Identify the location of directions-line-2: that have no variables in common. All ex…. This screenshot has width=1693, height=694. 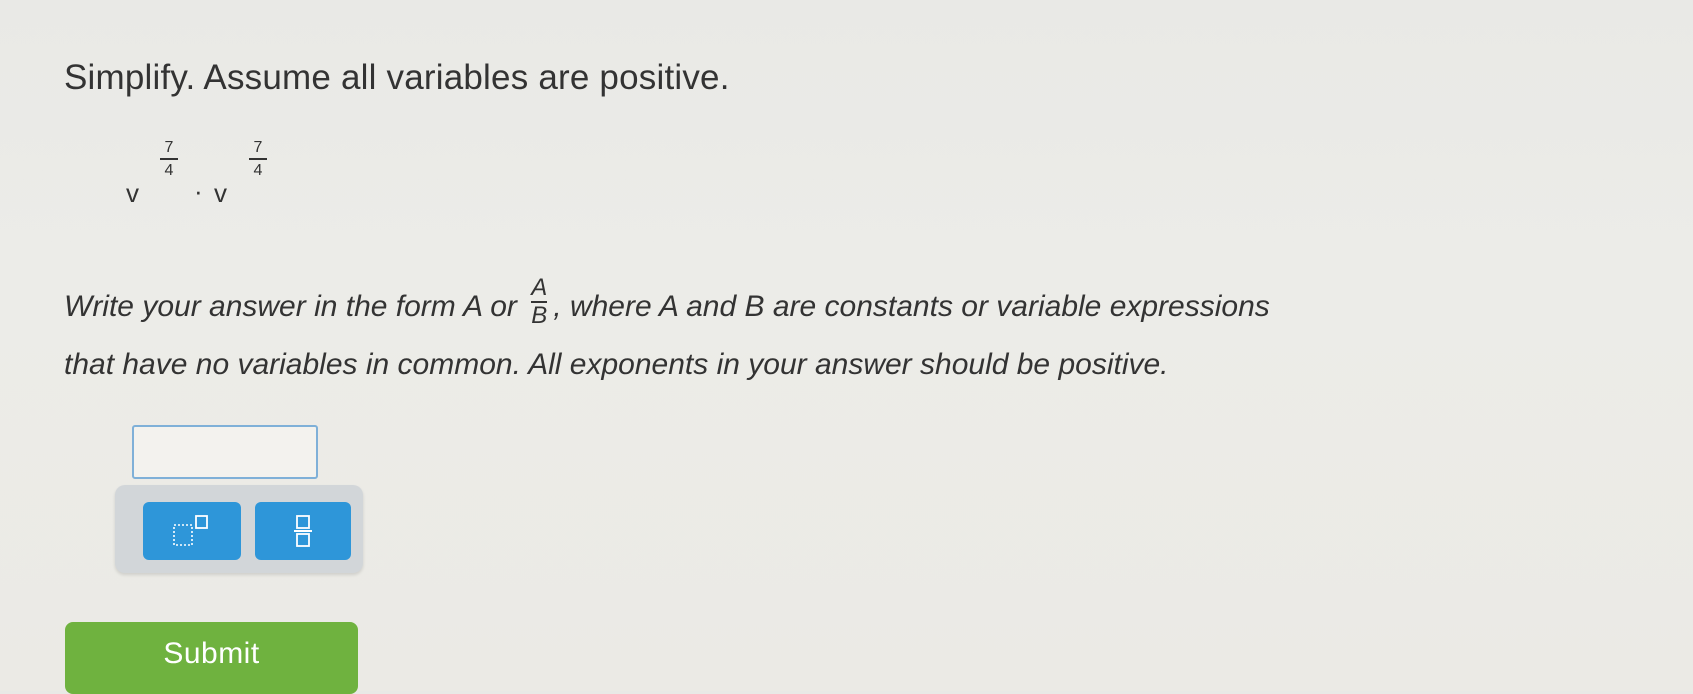
(616, 364).